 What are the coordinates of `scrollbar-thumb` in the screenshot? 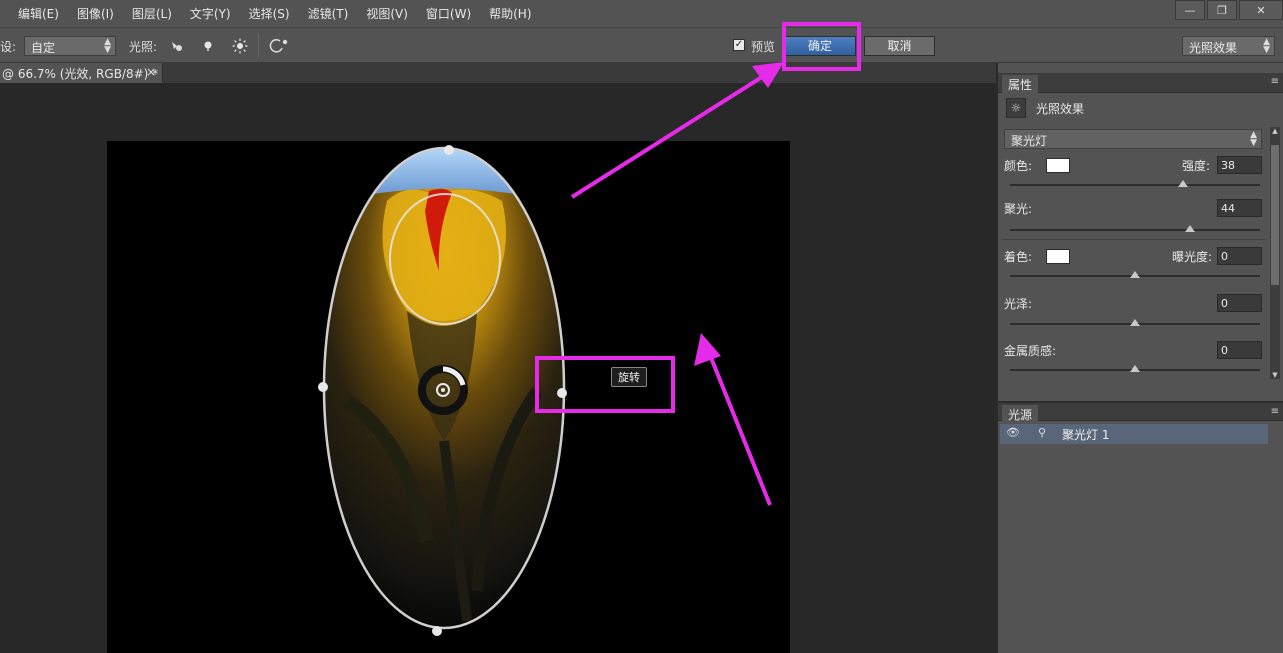 It's located at (1275, 215).